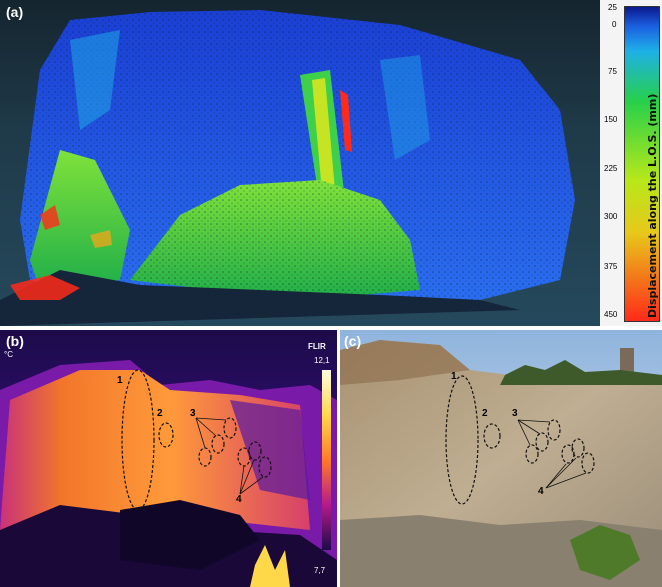  What do you see at coordinates (515, 413) in the screenshot?
I see `annotation-c-3: 3` at bounding box center [515, 413].